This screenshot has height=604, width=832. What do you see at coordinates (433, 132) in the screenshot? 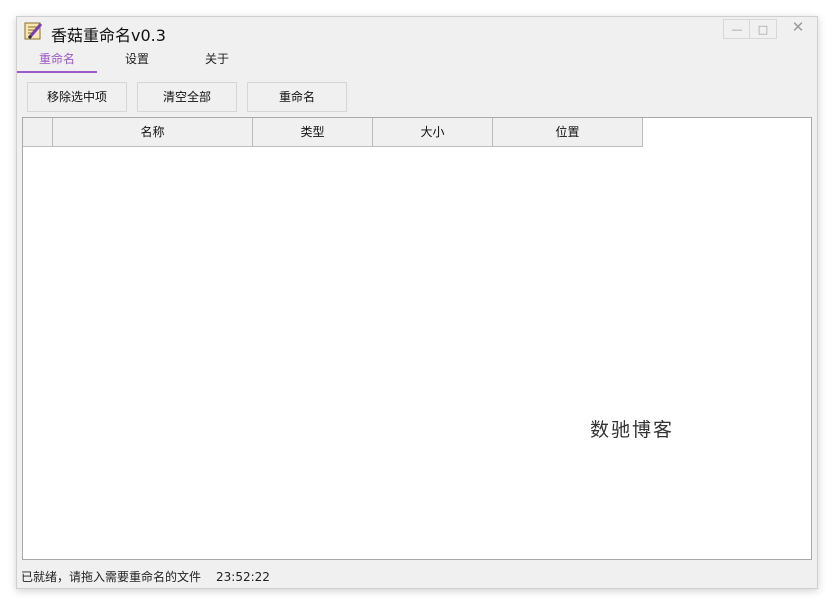
I see `column-header-size: 大小` at bounding box center [433, 132].